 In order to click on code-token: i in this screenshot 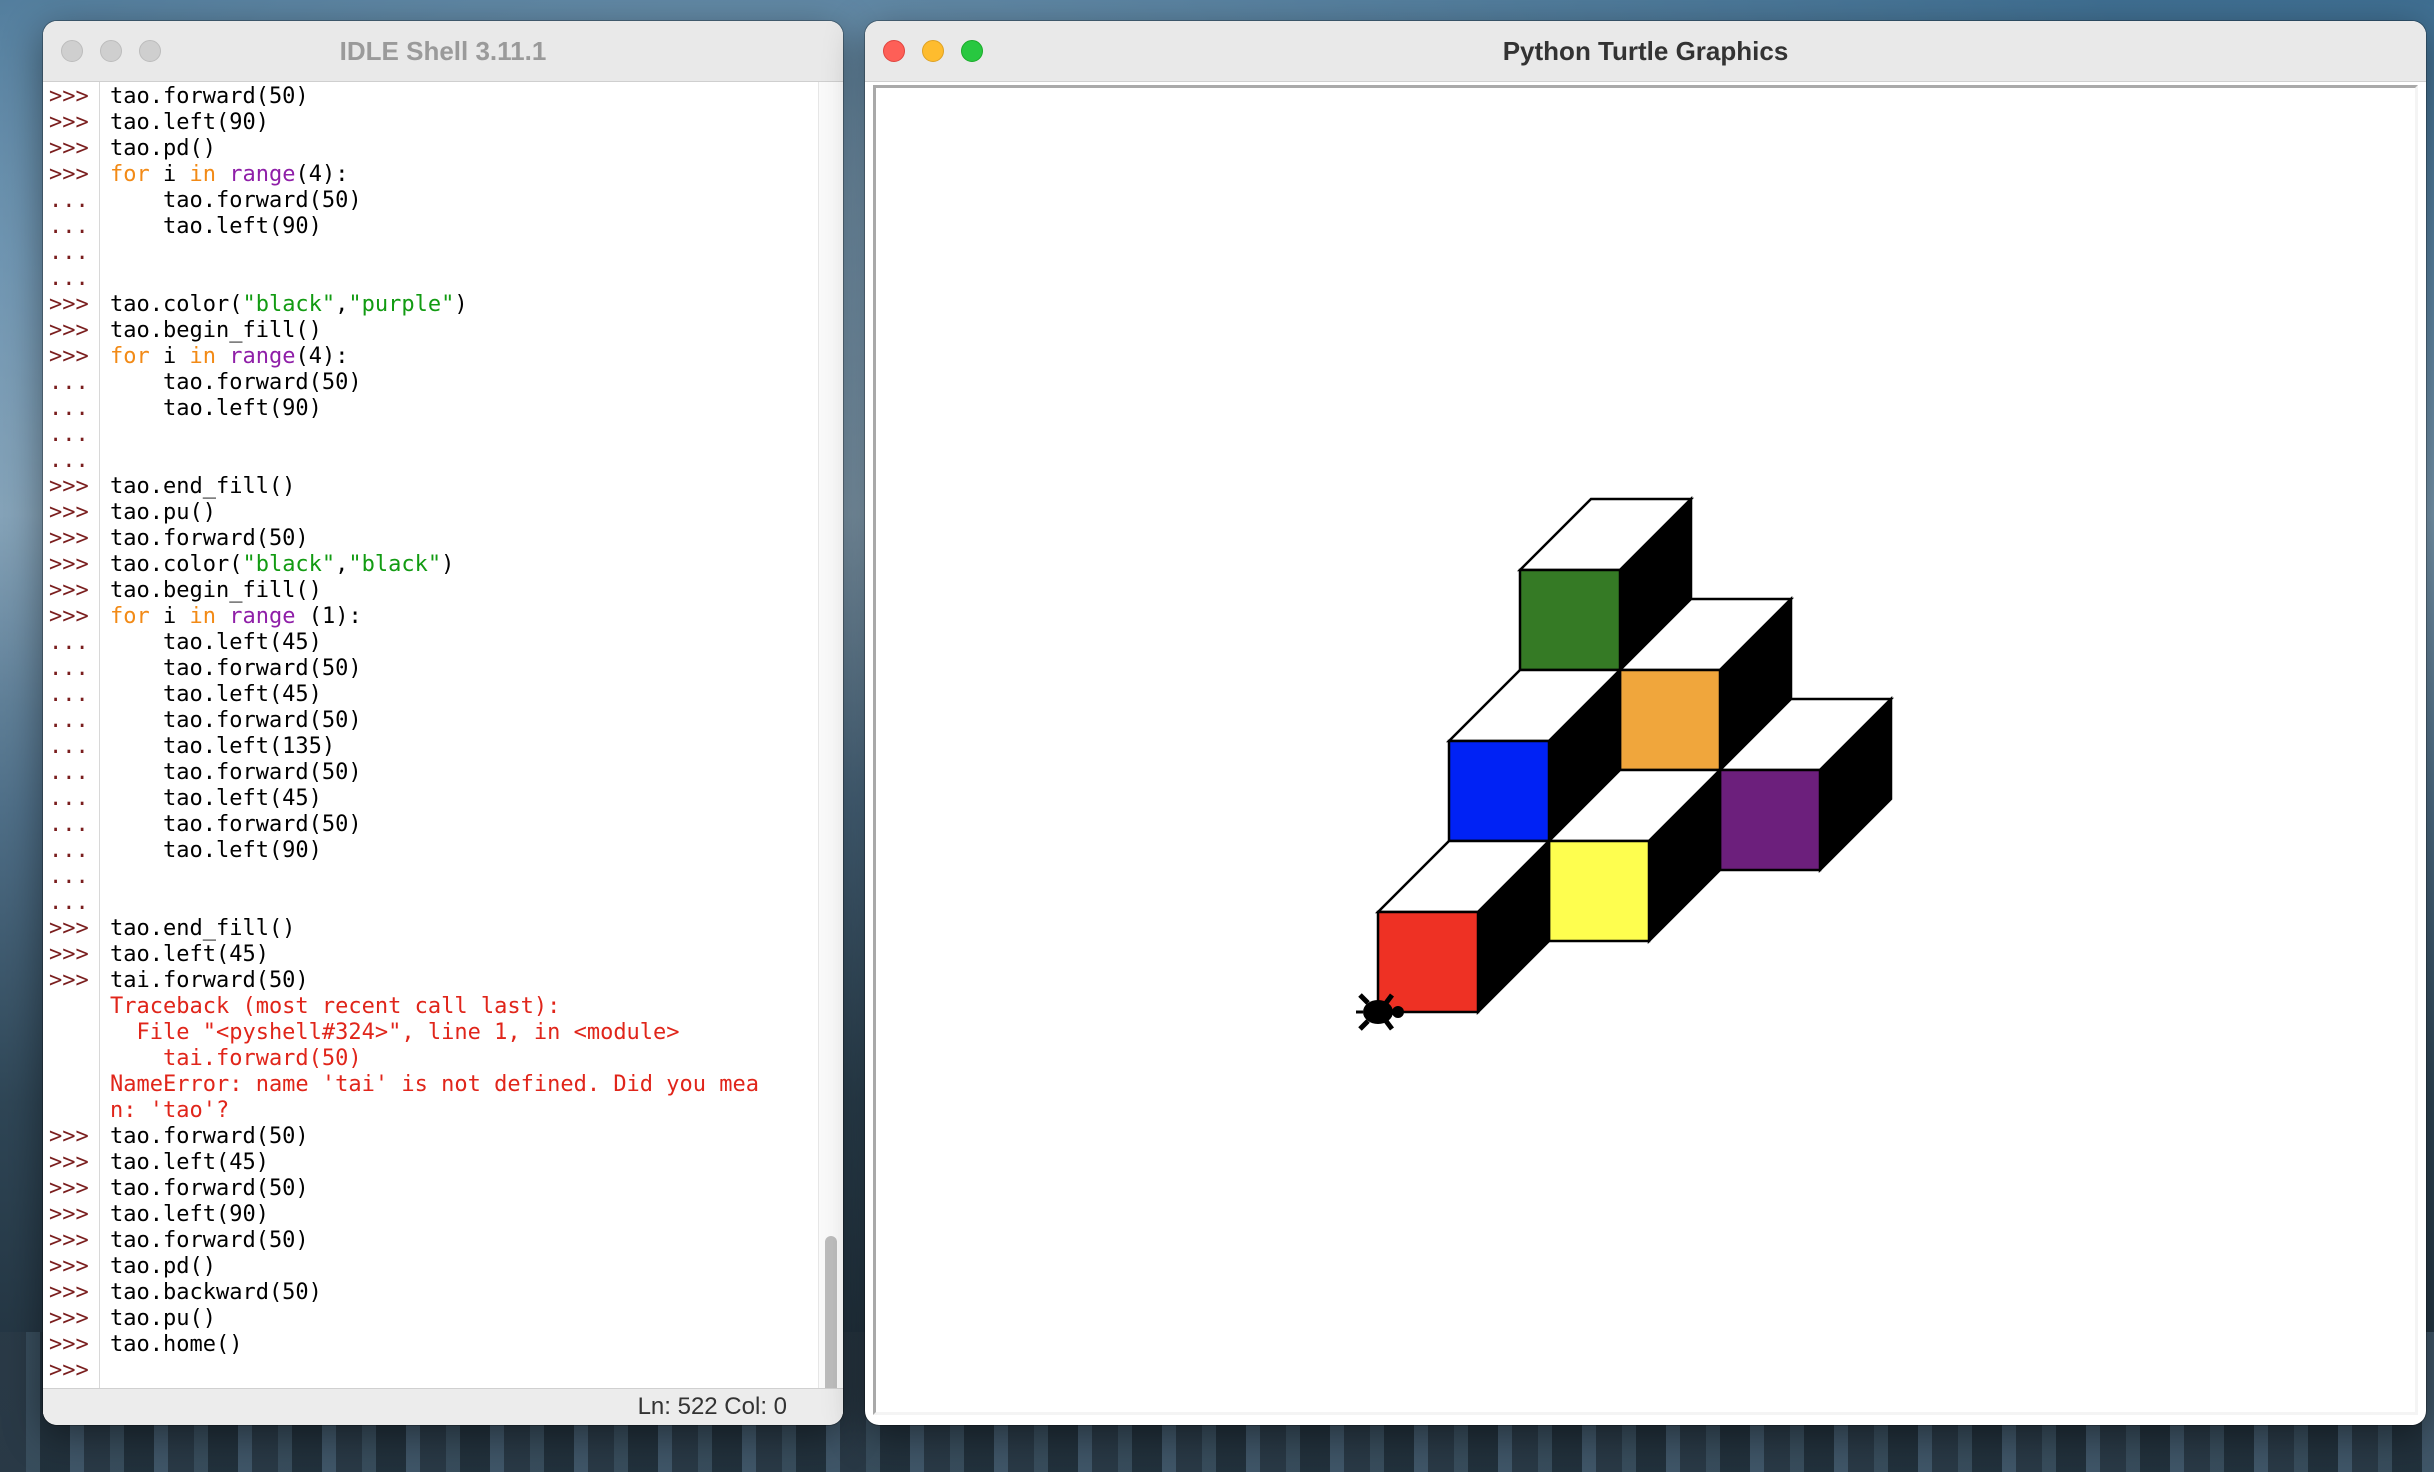, I will do `click(169, 174)`.